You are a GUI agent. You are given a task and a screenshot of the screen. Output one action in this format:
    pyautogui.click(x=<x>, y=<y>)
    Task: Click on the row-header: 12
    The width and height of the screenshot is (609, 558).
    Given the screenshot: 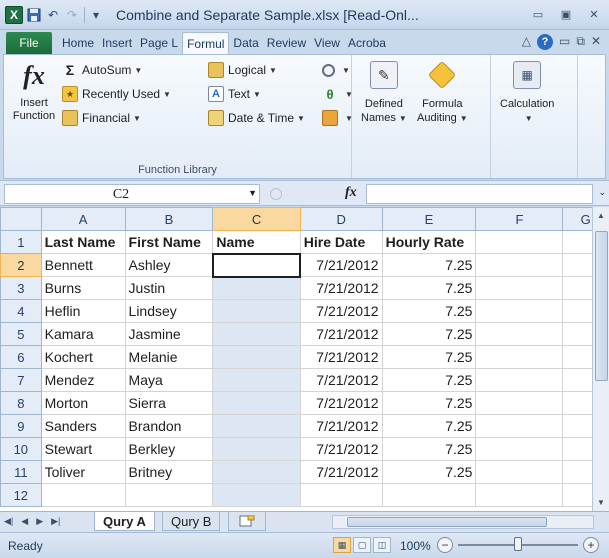 What is the action you would take?
    pyautogui.click(x=21, y=495)
    